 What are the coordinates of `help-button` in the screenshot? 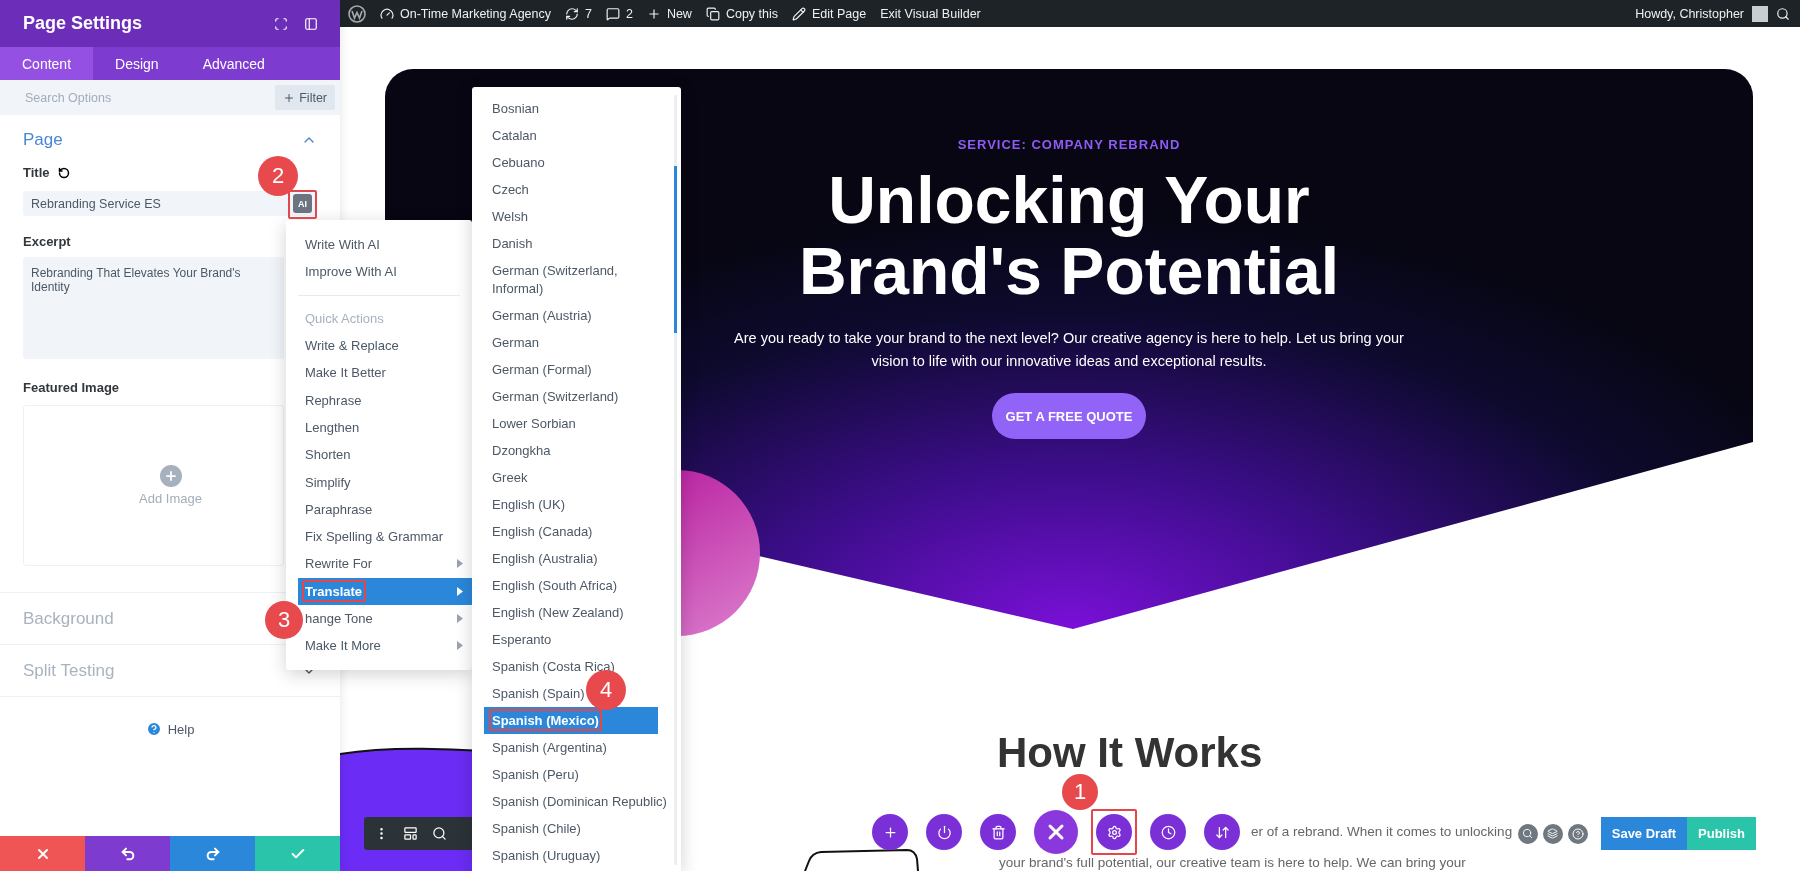 It's located at (1577, 833).